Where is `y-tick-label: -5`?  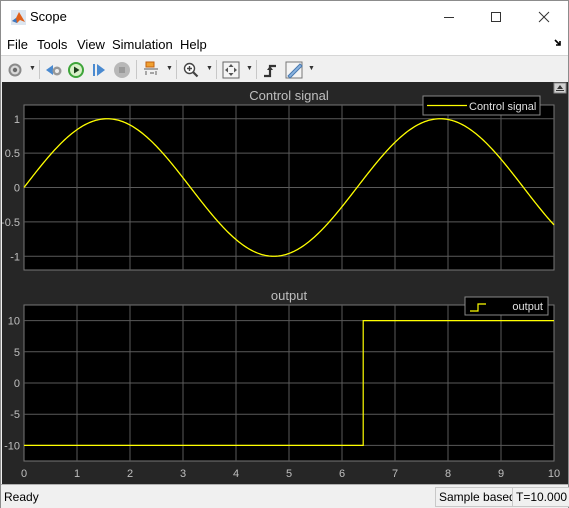
y-tick-label: -5 is located at coordinates (15, 415).